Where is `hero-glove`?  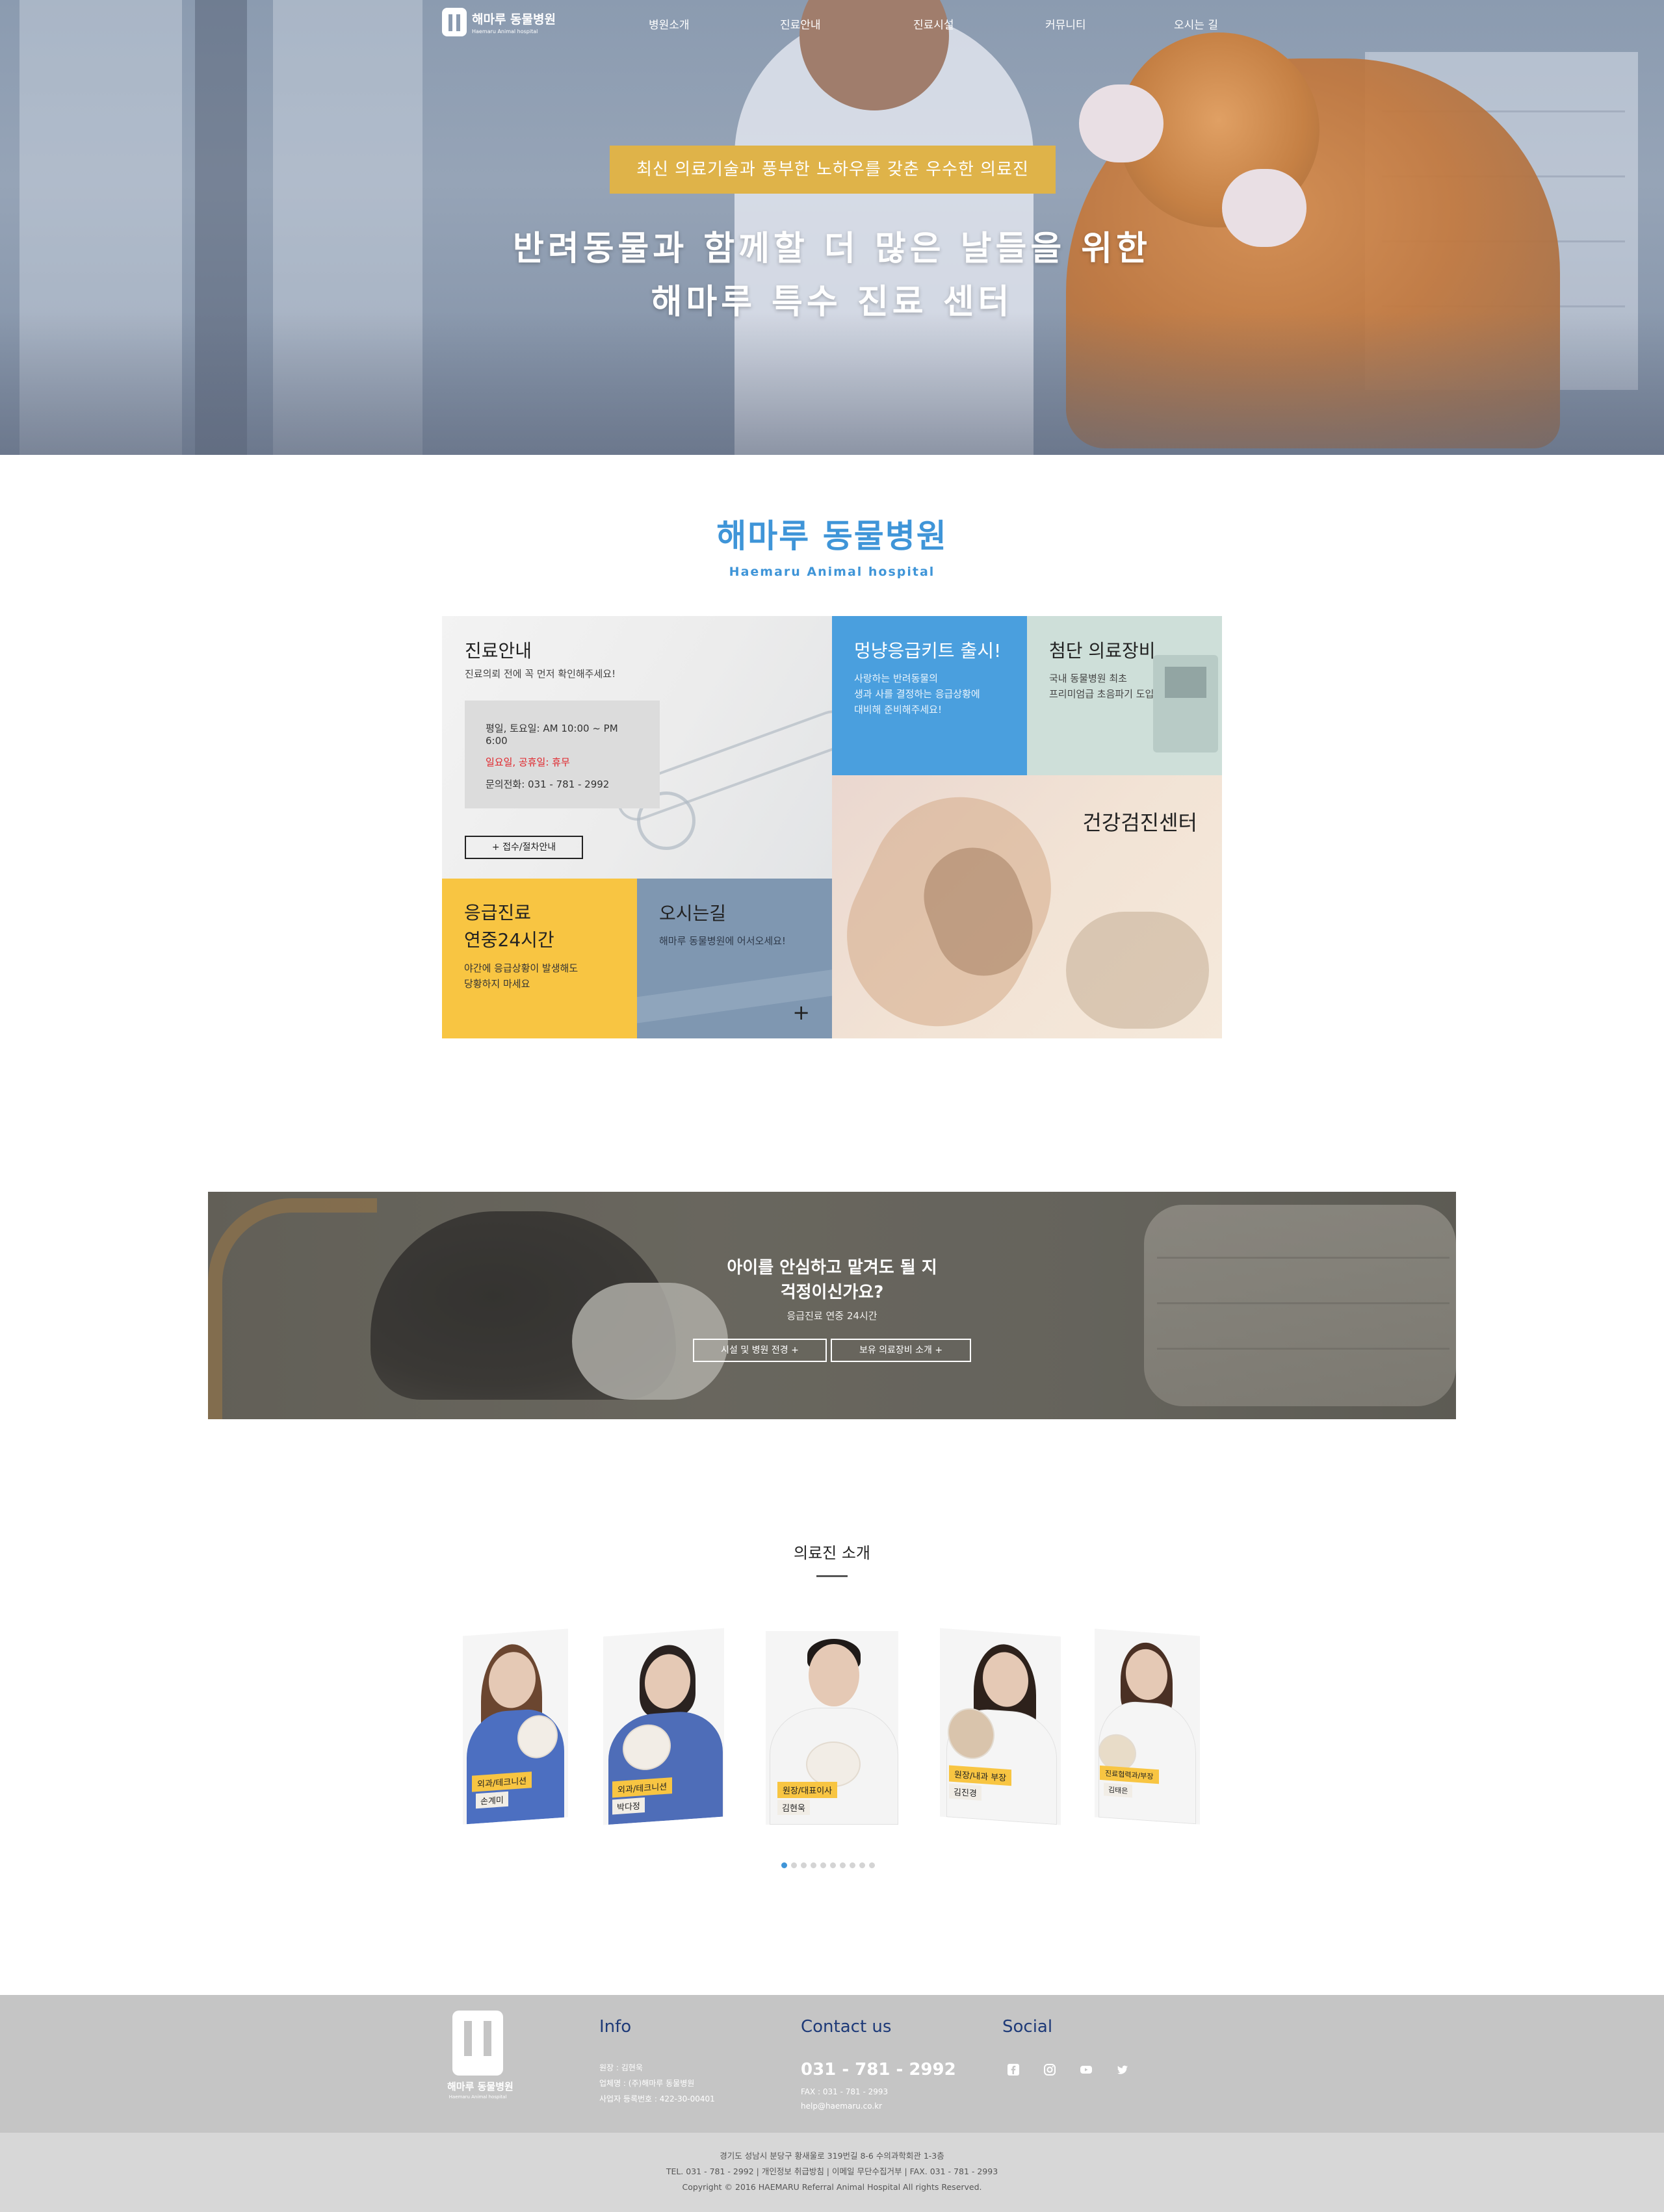
hero-glove is located at coordinates (1121, 123).